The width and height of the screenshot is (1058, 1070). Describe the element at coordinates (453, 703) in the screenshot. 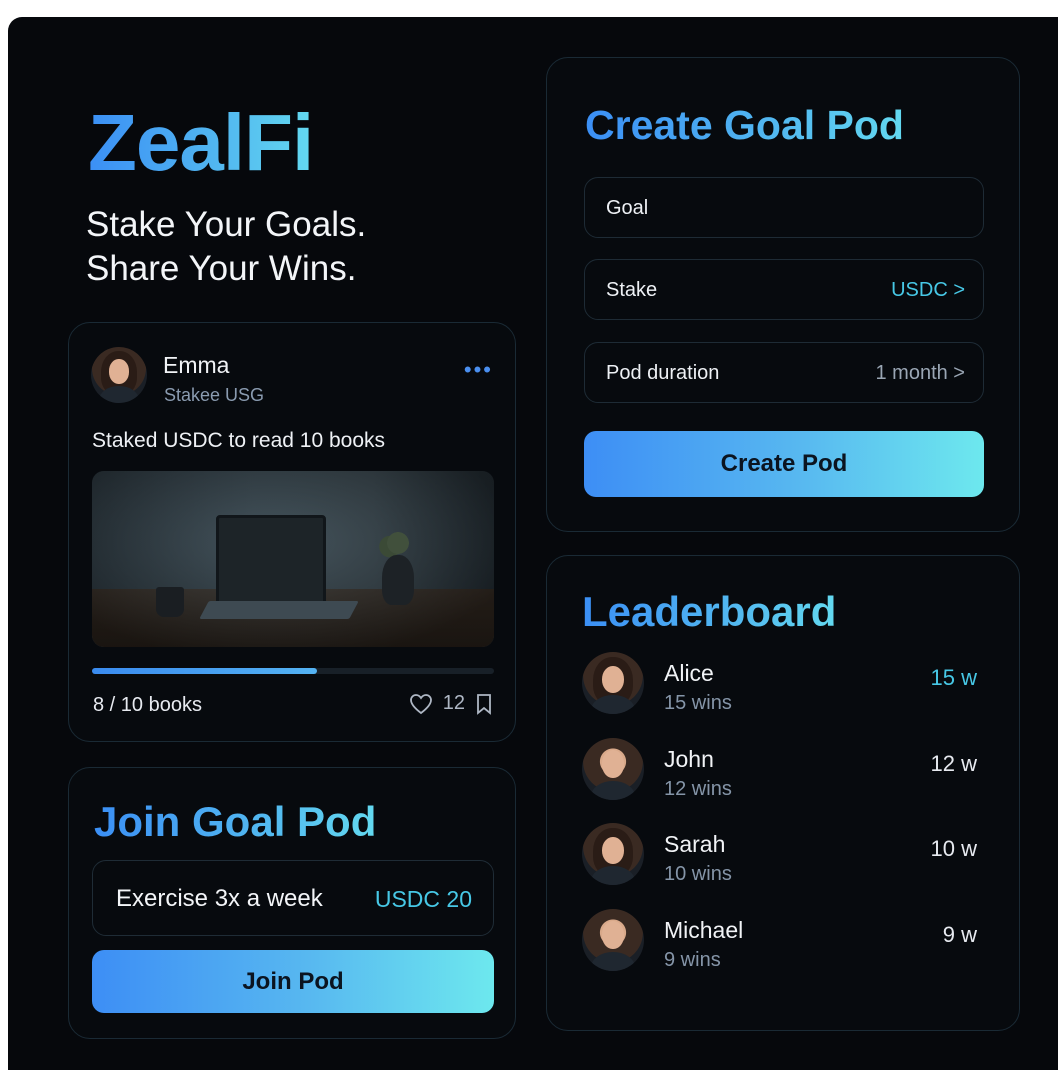

I see `like-count: 12` at that location.